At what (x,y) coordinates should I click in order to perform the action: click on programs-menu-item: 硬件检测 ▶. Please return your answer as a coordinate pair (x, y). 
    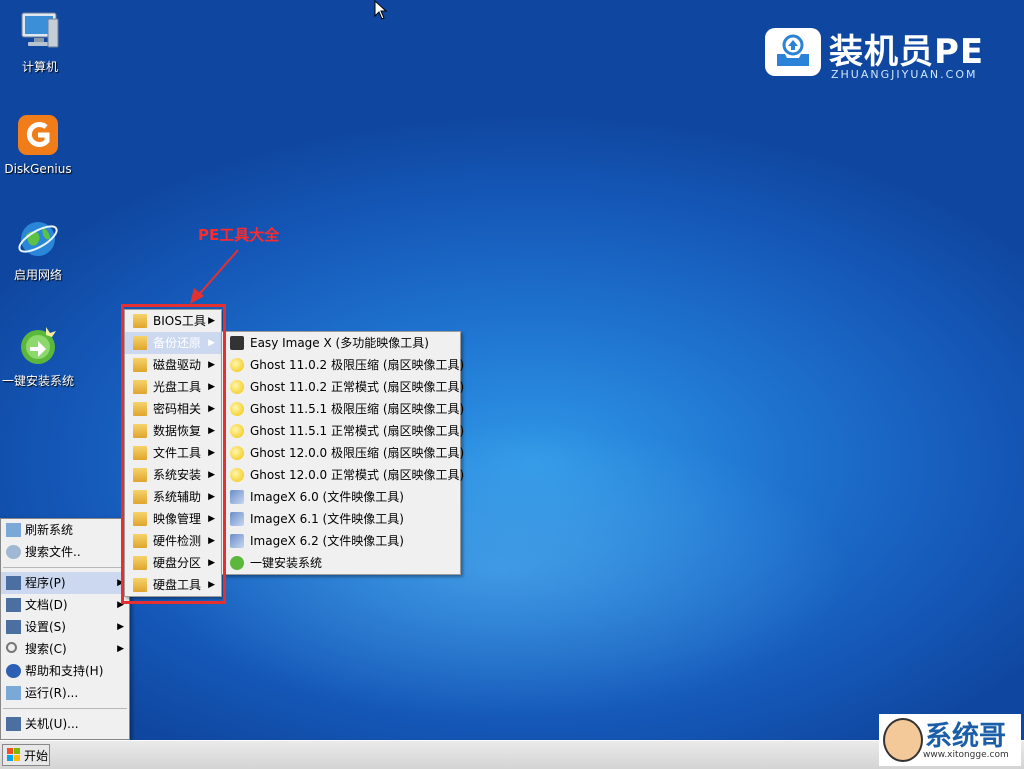
    Looking at the image, I should click on (173, 541).